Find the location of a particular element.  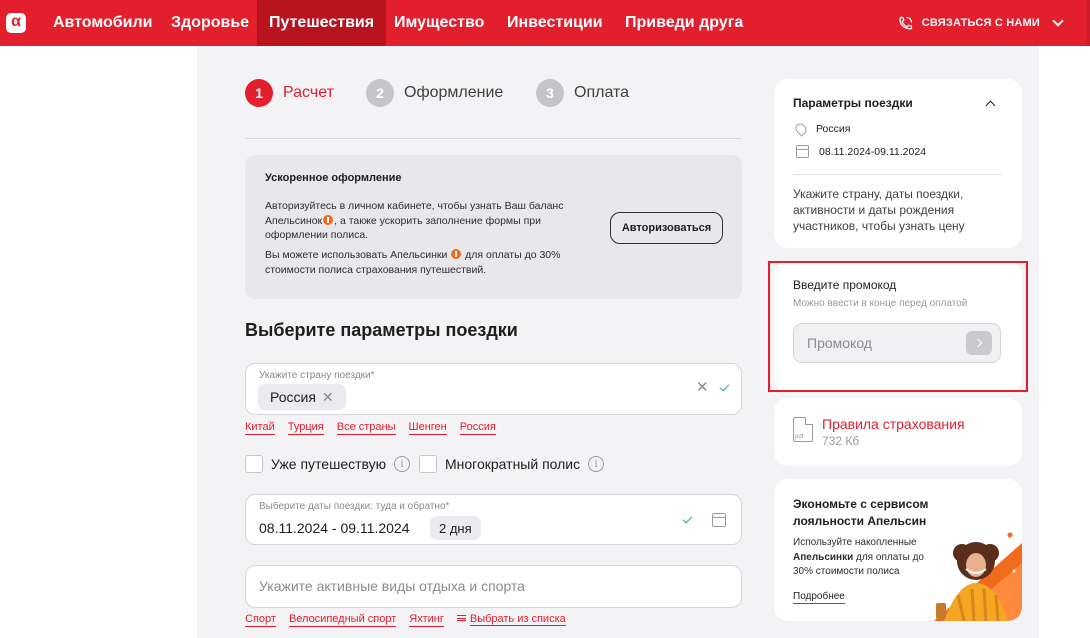

already-traveling-option: Уже путешествую i is located at coordinates (328, 464).